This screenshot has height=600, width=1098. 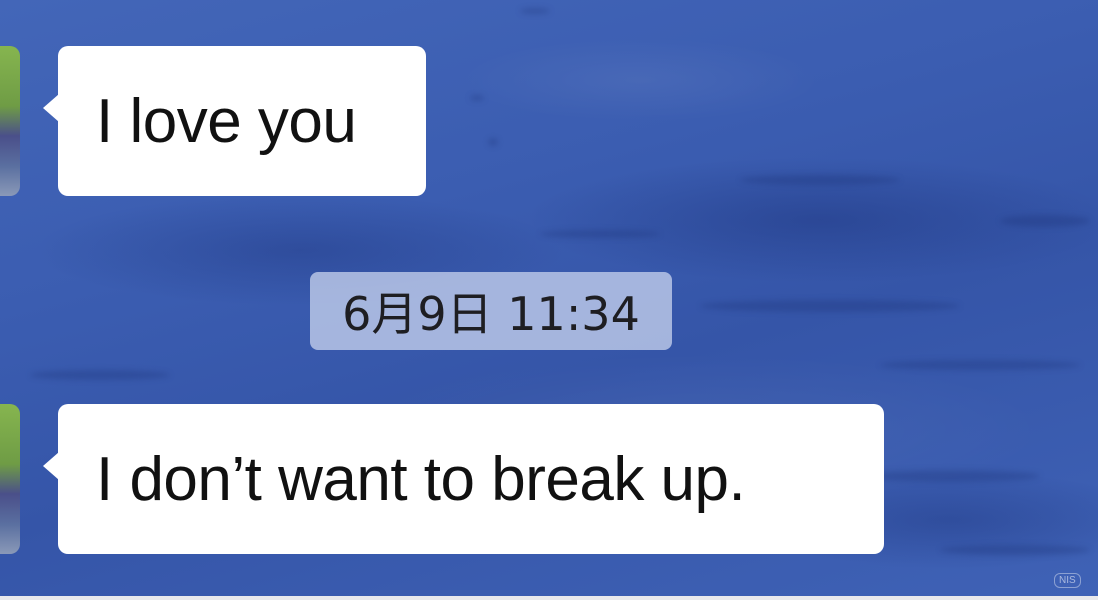 I want to click on message-text: I love you, so click(x=226, y=121).